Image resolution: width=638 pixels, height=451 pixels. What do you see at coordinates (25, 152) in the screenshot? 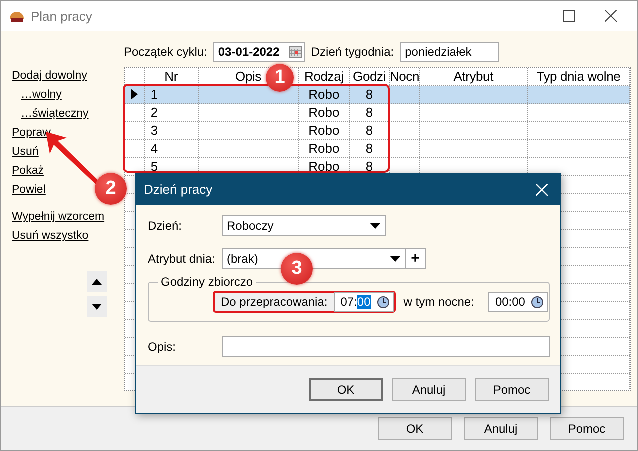
I see `sidebar-link: Usuń` at bounding box center [25, 152].